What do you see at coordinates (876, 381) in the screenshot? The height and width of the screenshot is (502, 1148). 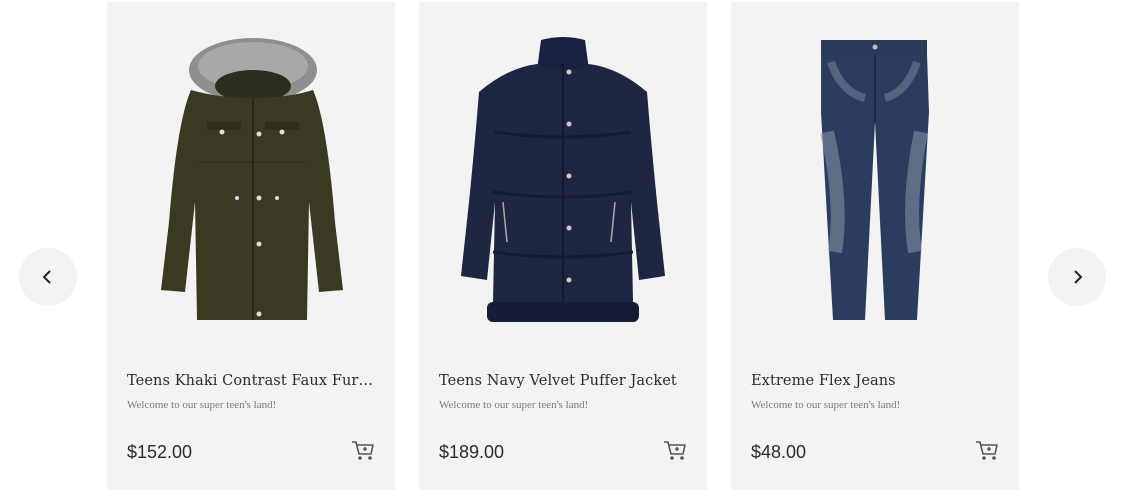 I see `product-title: Extreme Flex Jeans` at bounding box center [876, 381].